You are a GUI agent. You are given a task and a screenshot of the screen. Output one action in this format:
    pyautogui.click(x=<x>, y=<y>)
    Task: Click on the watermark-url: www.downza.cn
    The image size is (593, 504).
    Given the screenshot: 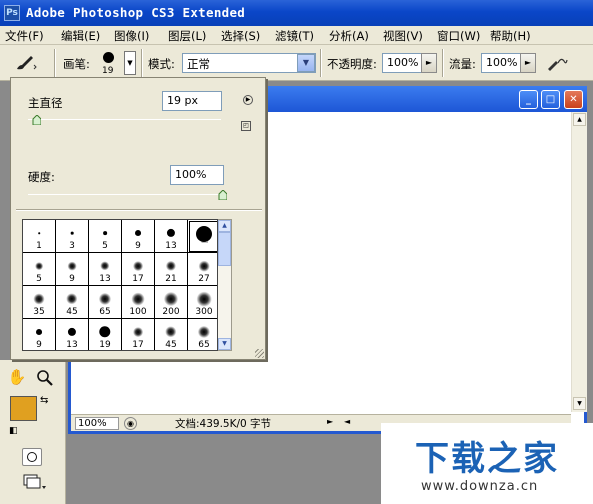 What is the action you would take?
    pyautogui.click(x=480, y=486)
    